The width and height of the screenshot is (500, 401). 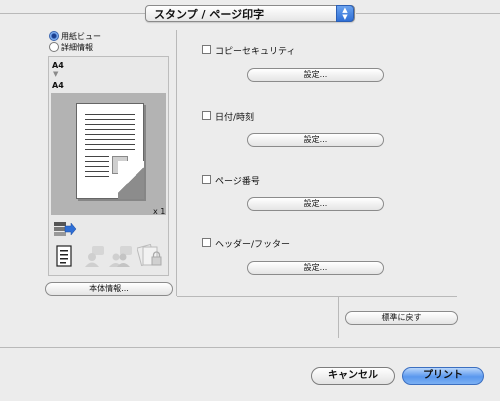 What do you see at coordinates (65, 229) in the screenshot?
I see `print-to-device-icon` at bounding box center [65, 229].